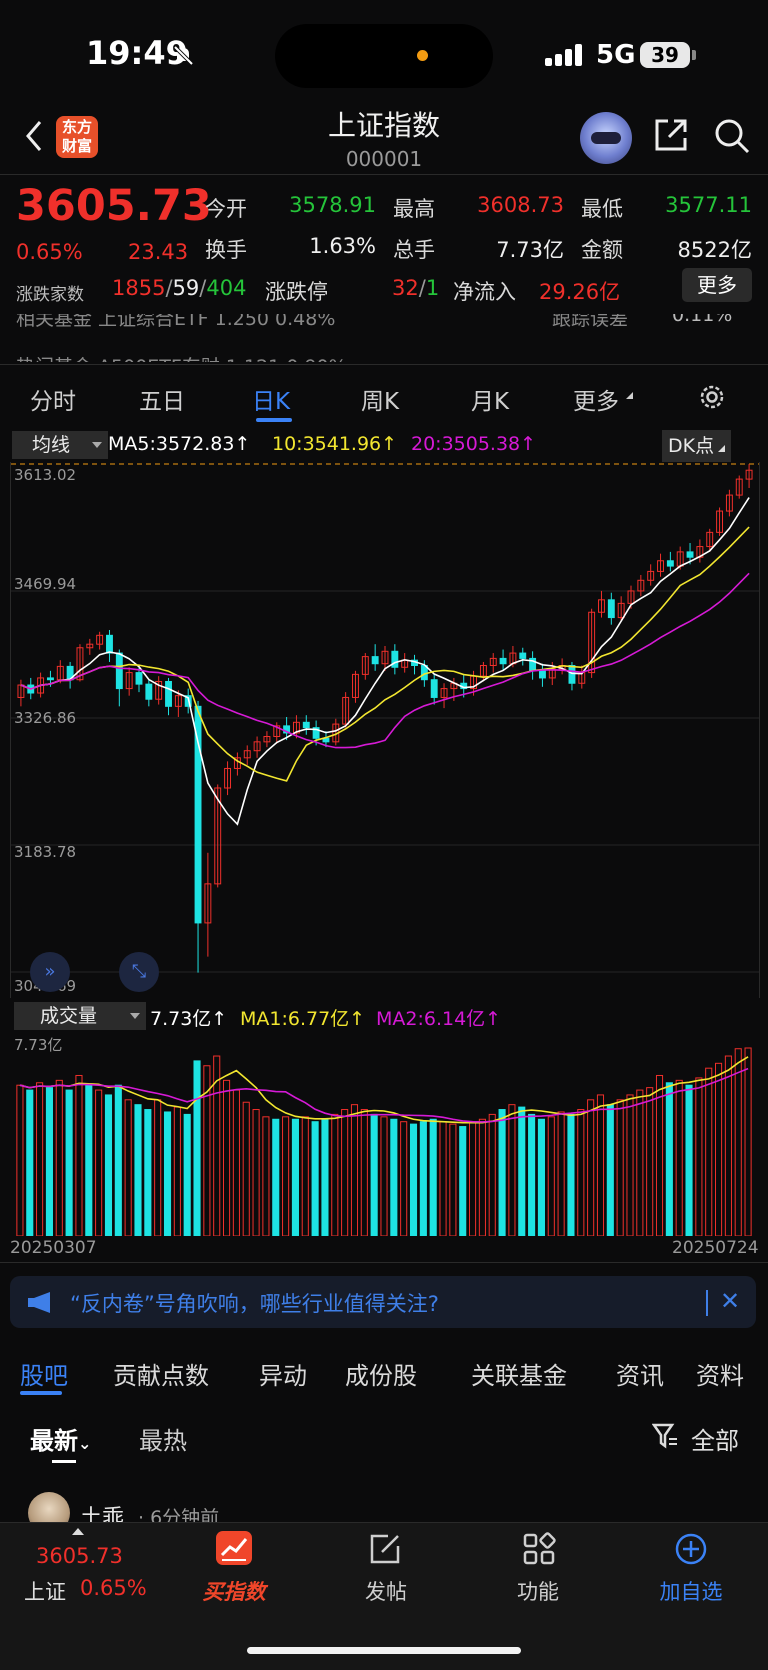  Describe the element at coordinates (283, 1373) in the screenshot. I see `tab-anomaly: 异动` at that location.